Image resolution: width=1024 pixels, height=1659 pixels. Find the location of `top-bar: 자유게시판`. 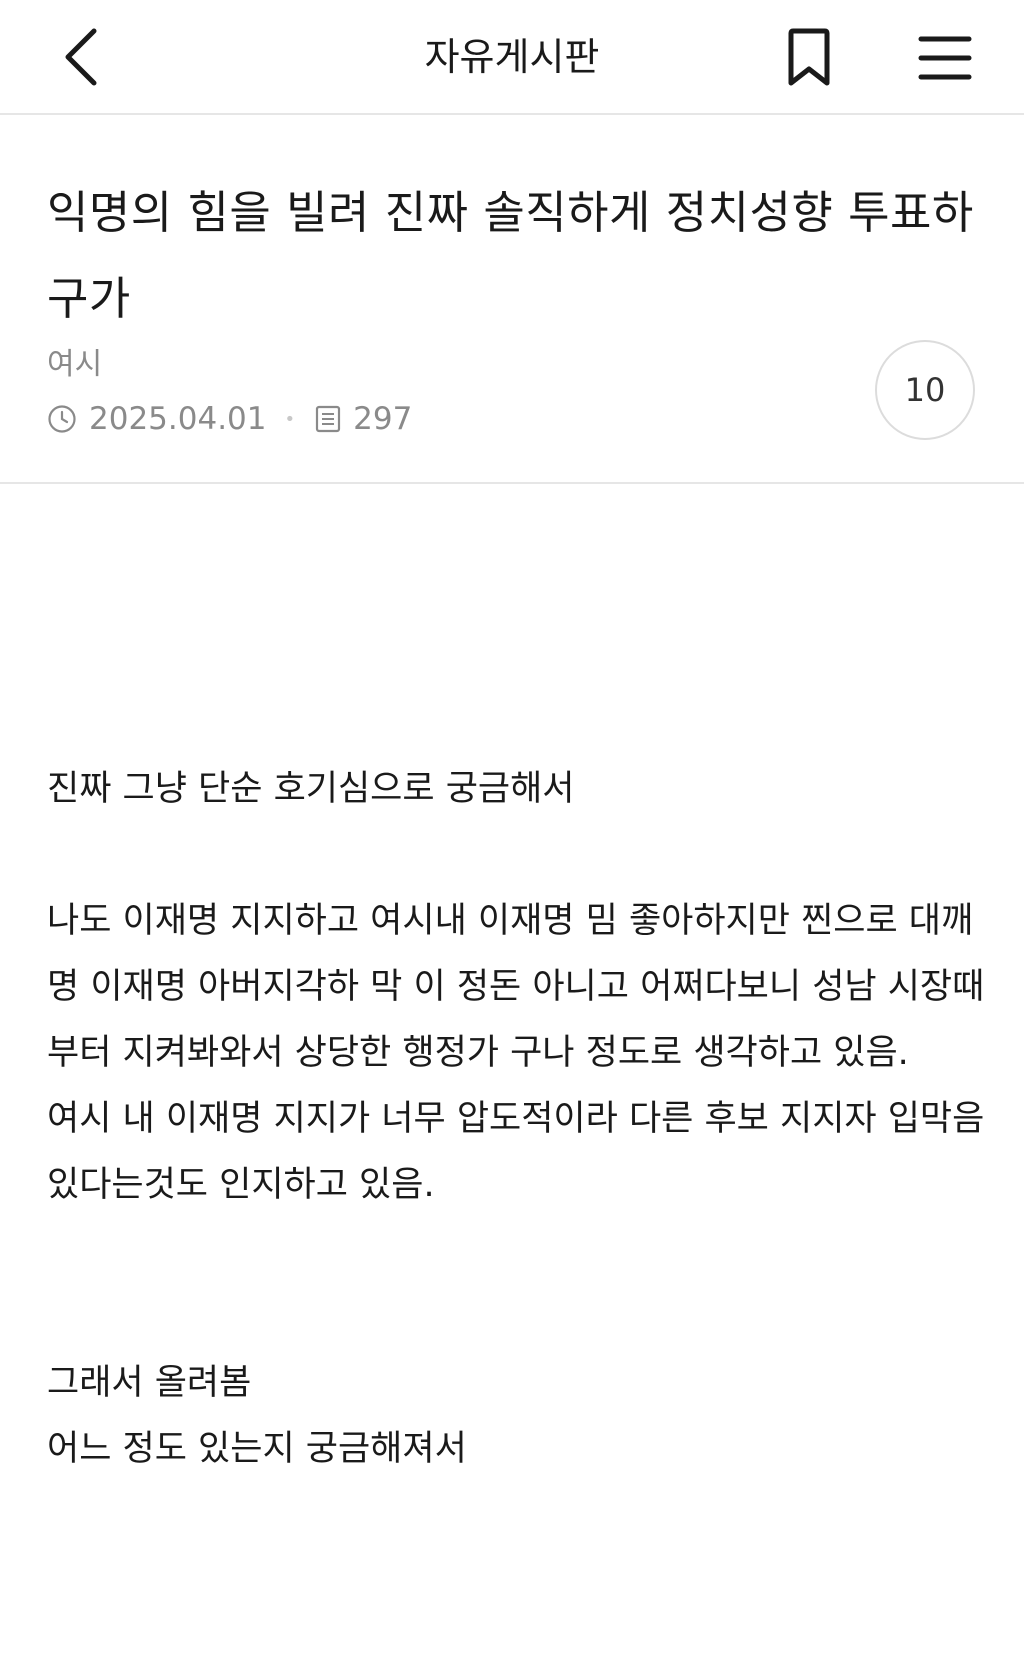

top-bar: 자유게시판 is located at coordinates (512, 57).